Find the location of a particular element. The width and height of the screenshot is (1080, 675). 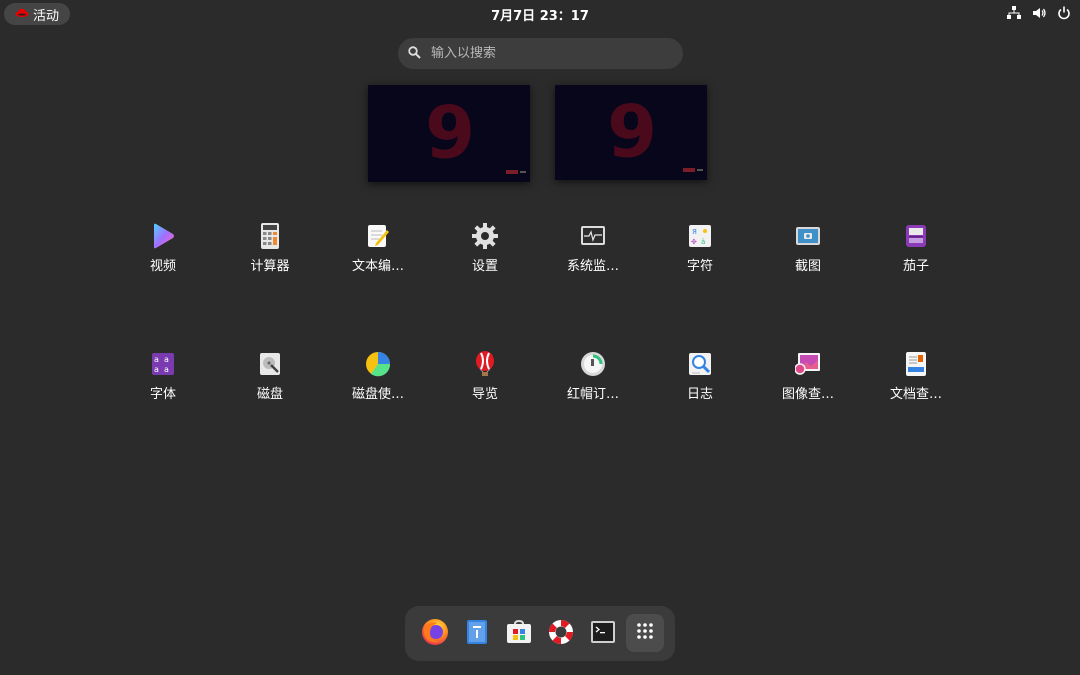

document-viewer-icon is located at coordinates (916, 364).